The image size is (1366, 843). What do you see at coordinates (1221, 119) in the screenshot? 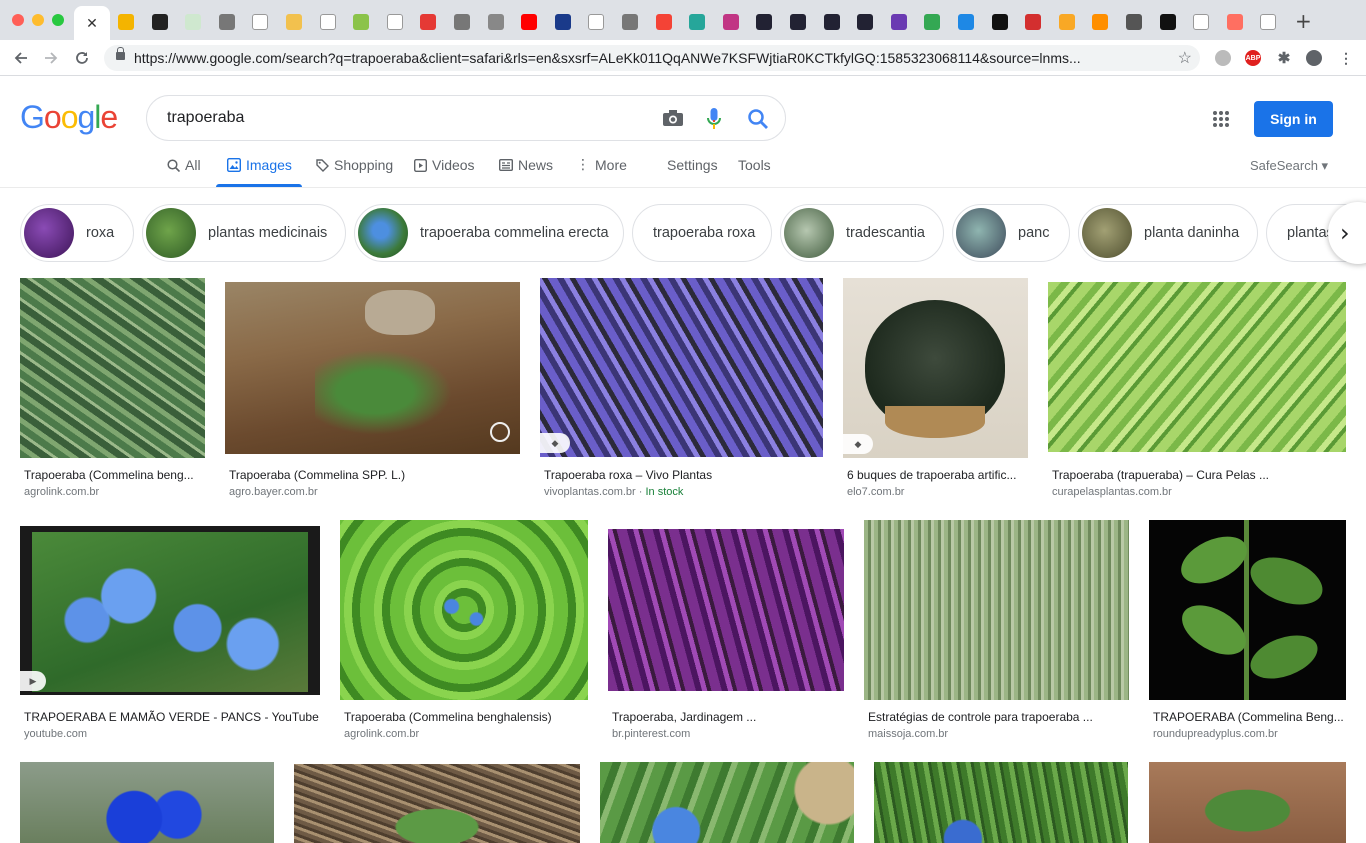
I see `apps-grid-icon` at bounding box center [1221, 119].